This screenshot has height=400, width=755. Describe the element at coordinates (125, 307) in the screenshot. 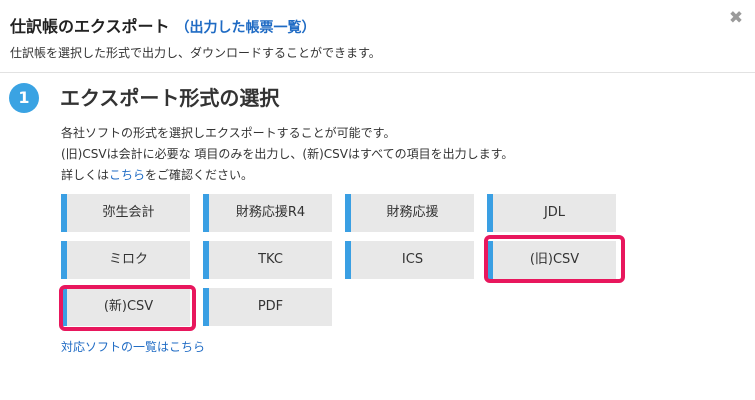

I see `format-button-new-csv: (新)CSV` at that location.